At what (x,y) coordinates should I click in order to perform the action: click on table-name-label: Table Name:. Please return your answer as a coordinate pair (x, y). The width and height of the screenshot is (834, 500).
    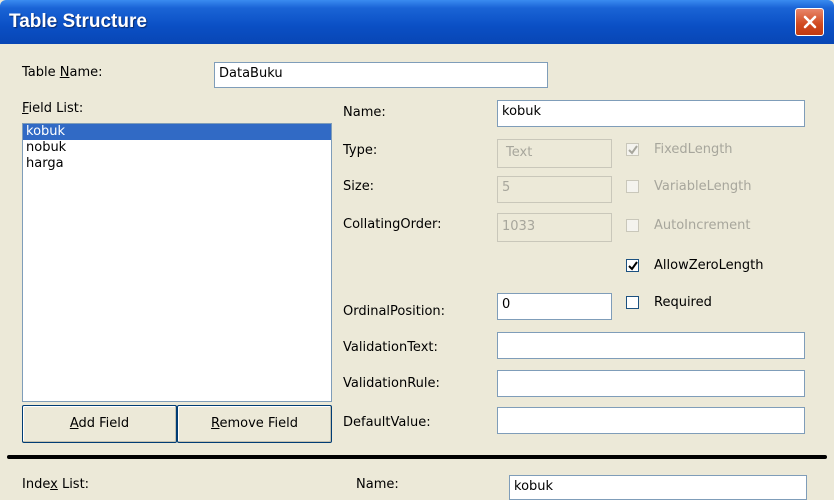
    Looking at the image, I should click on (62, 72).